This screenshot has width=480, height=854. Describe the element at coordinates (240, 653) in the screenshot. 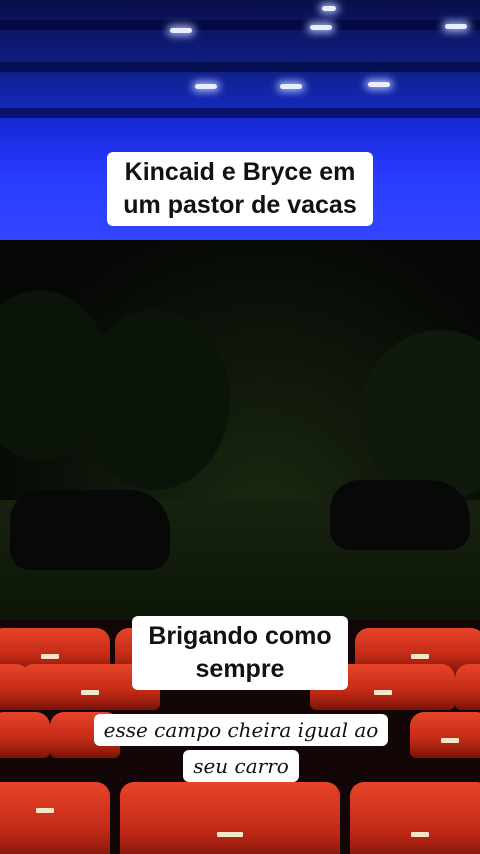

I see `middle-caption: Brigando como sempre` at that location.